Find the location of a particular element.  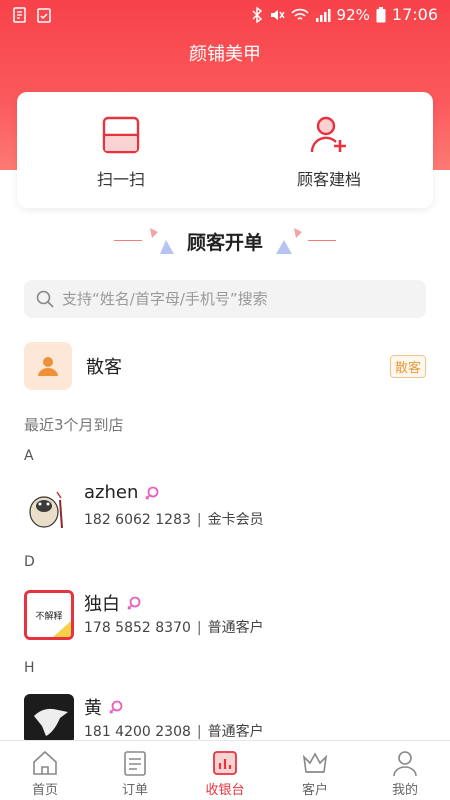

pug-avatar-icon is located at coordinates (49, 507).